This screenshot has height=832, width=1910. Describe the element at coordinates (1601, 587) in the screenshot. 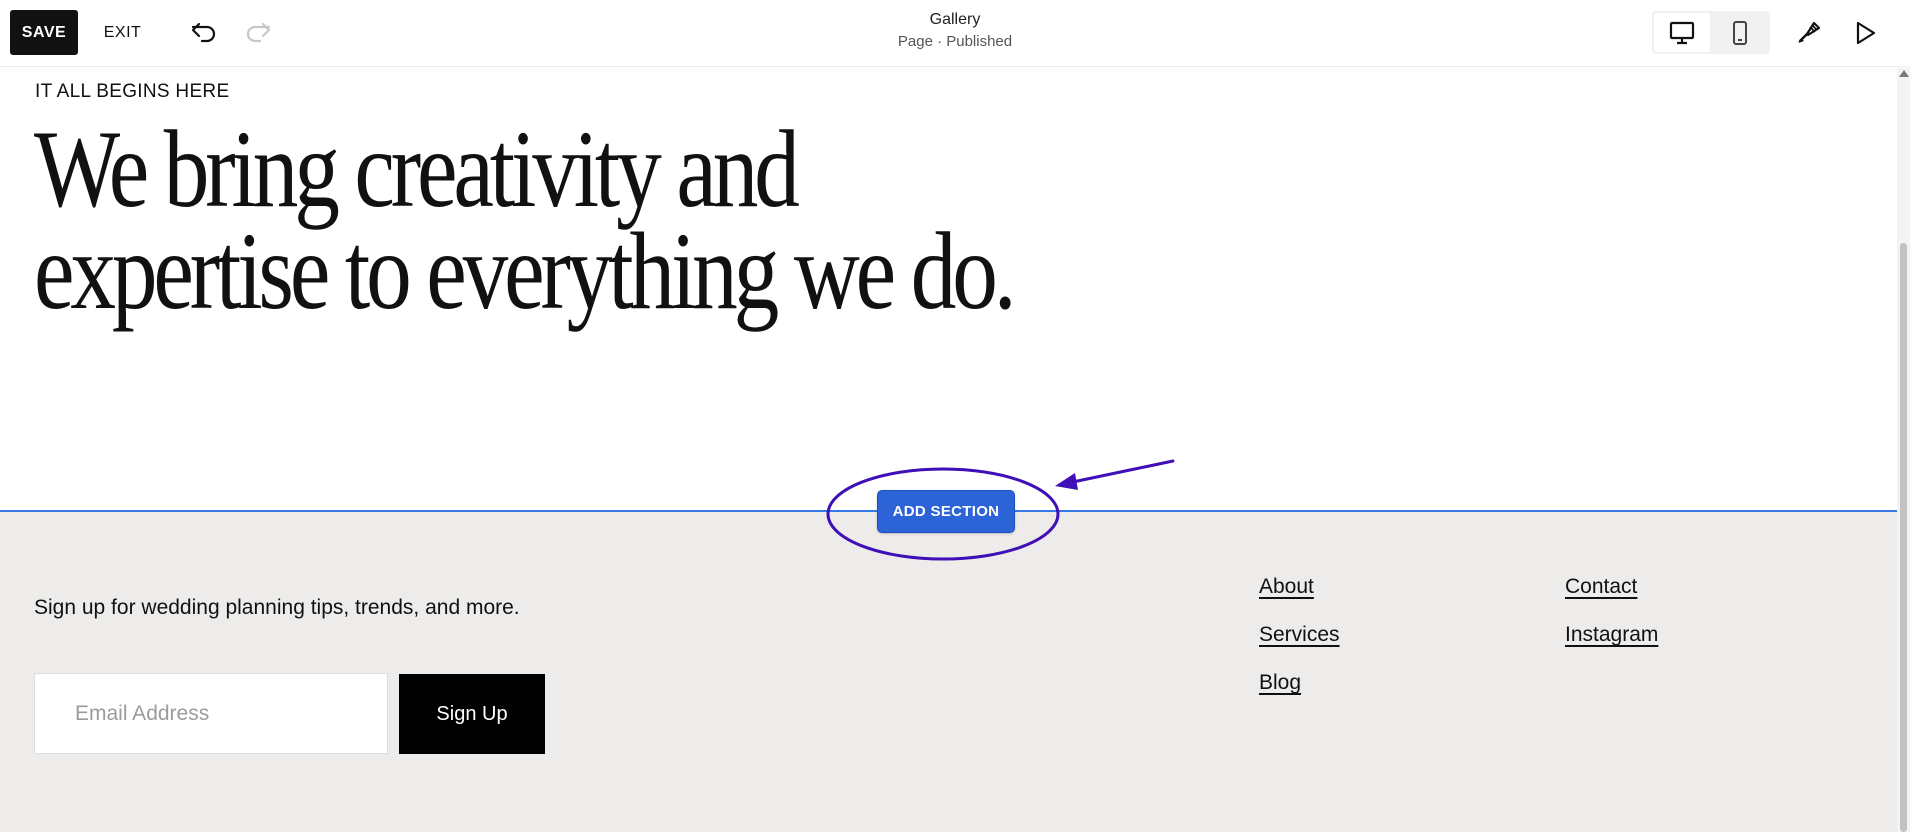

I see `footer-link-contact: Contact` at that location.